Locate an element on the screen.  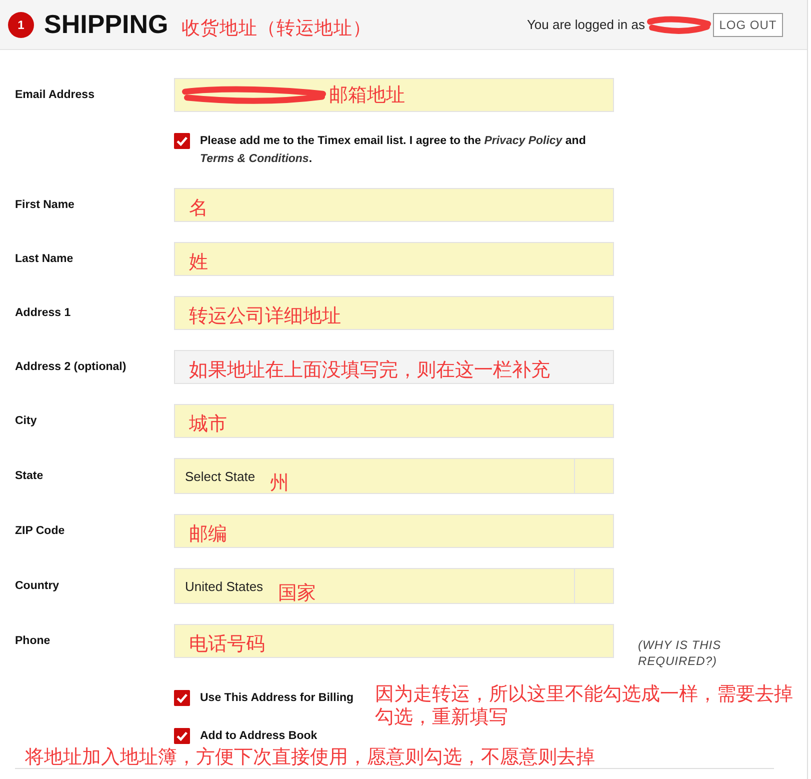
field-label: State is located at coordinates (29, 476).